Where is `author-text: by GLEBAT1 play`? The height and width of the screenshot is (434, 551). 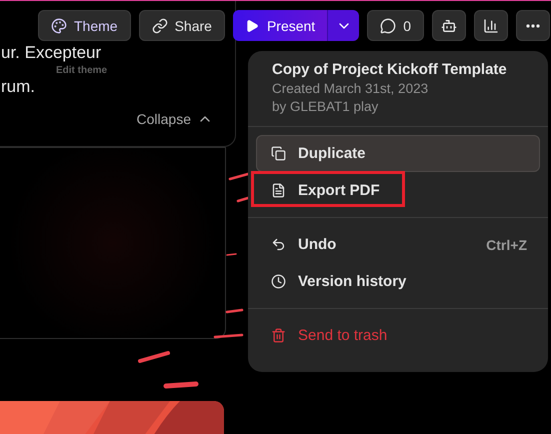 author-text: by GLEBAT1 play is located at coordinates (326, 106).